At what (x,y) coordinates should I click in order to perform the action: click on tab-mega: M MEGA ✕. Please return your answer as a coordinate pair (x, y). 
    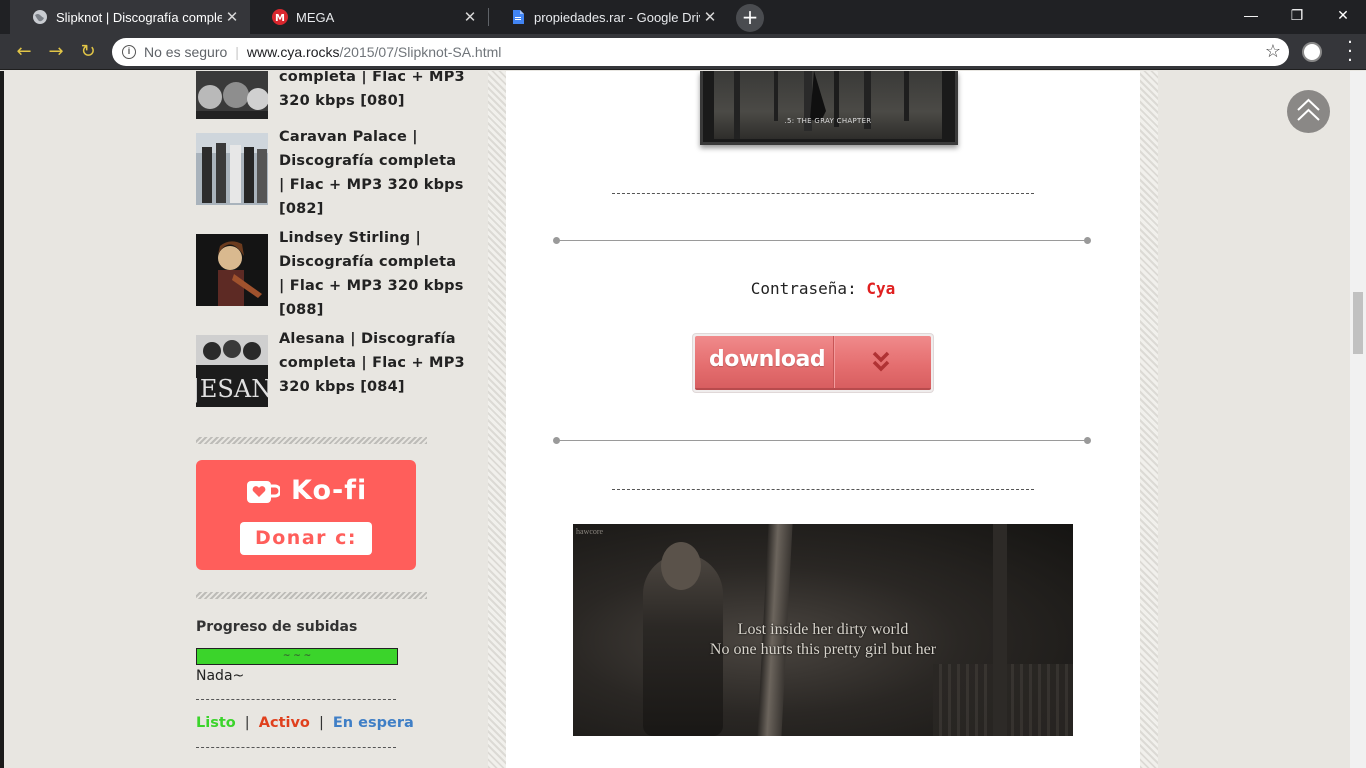
    Looking at the image, I should click on (369, 17).